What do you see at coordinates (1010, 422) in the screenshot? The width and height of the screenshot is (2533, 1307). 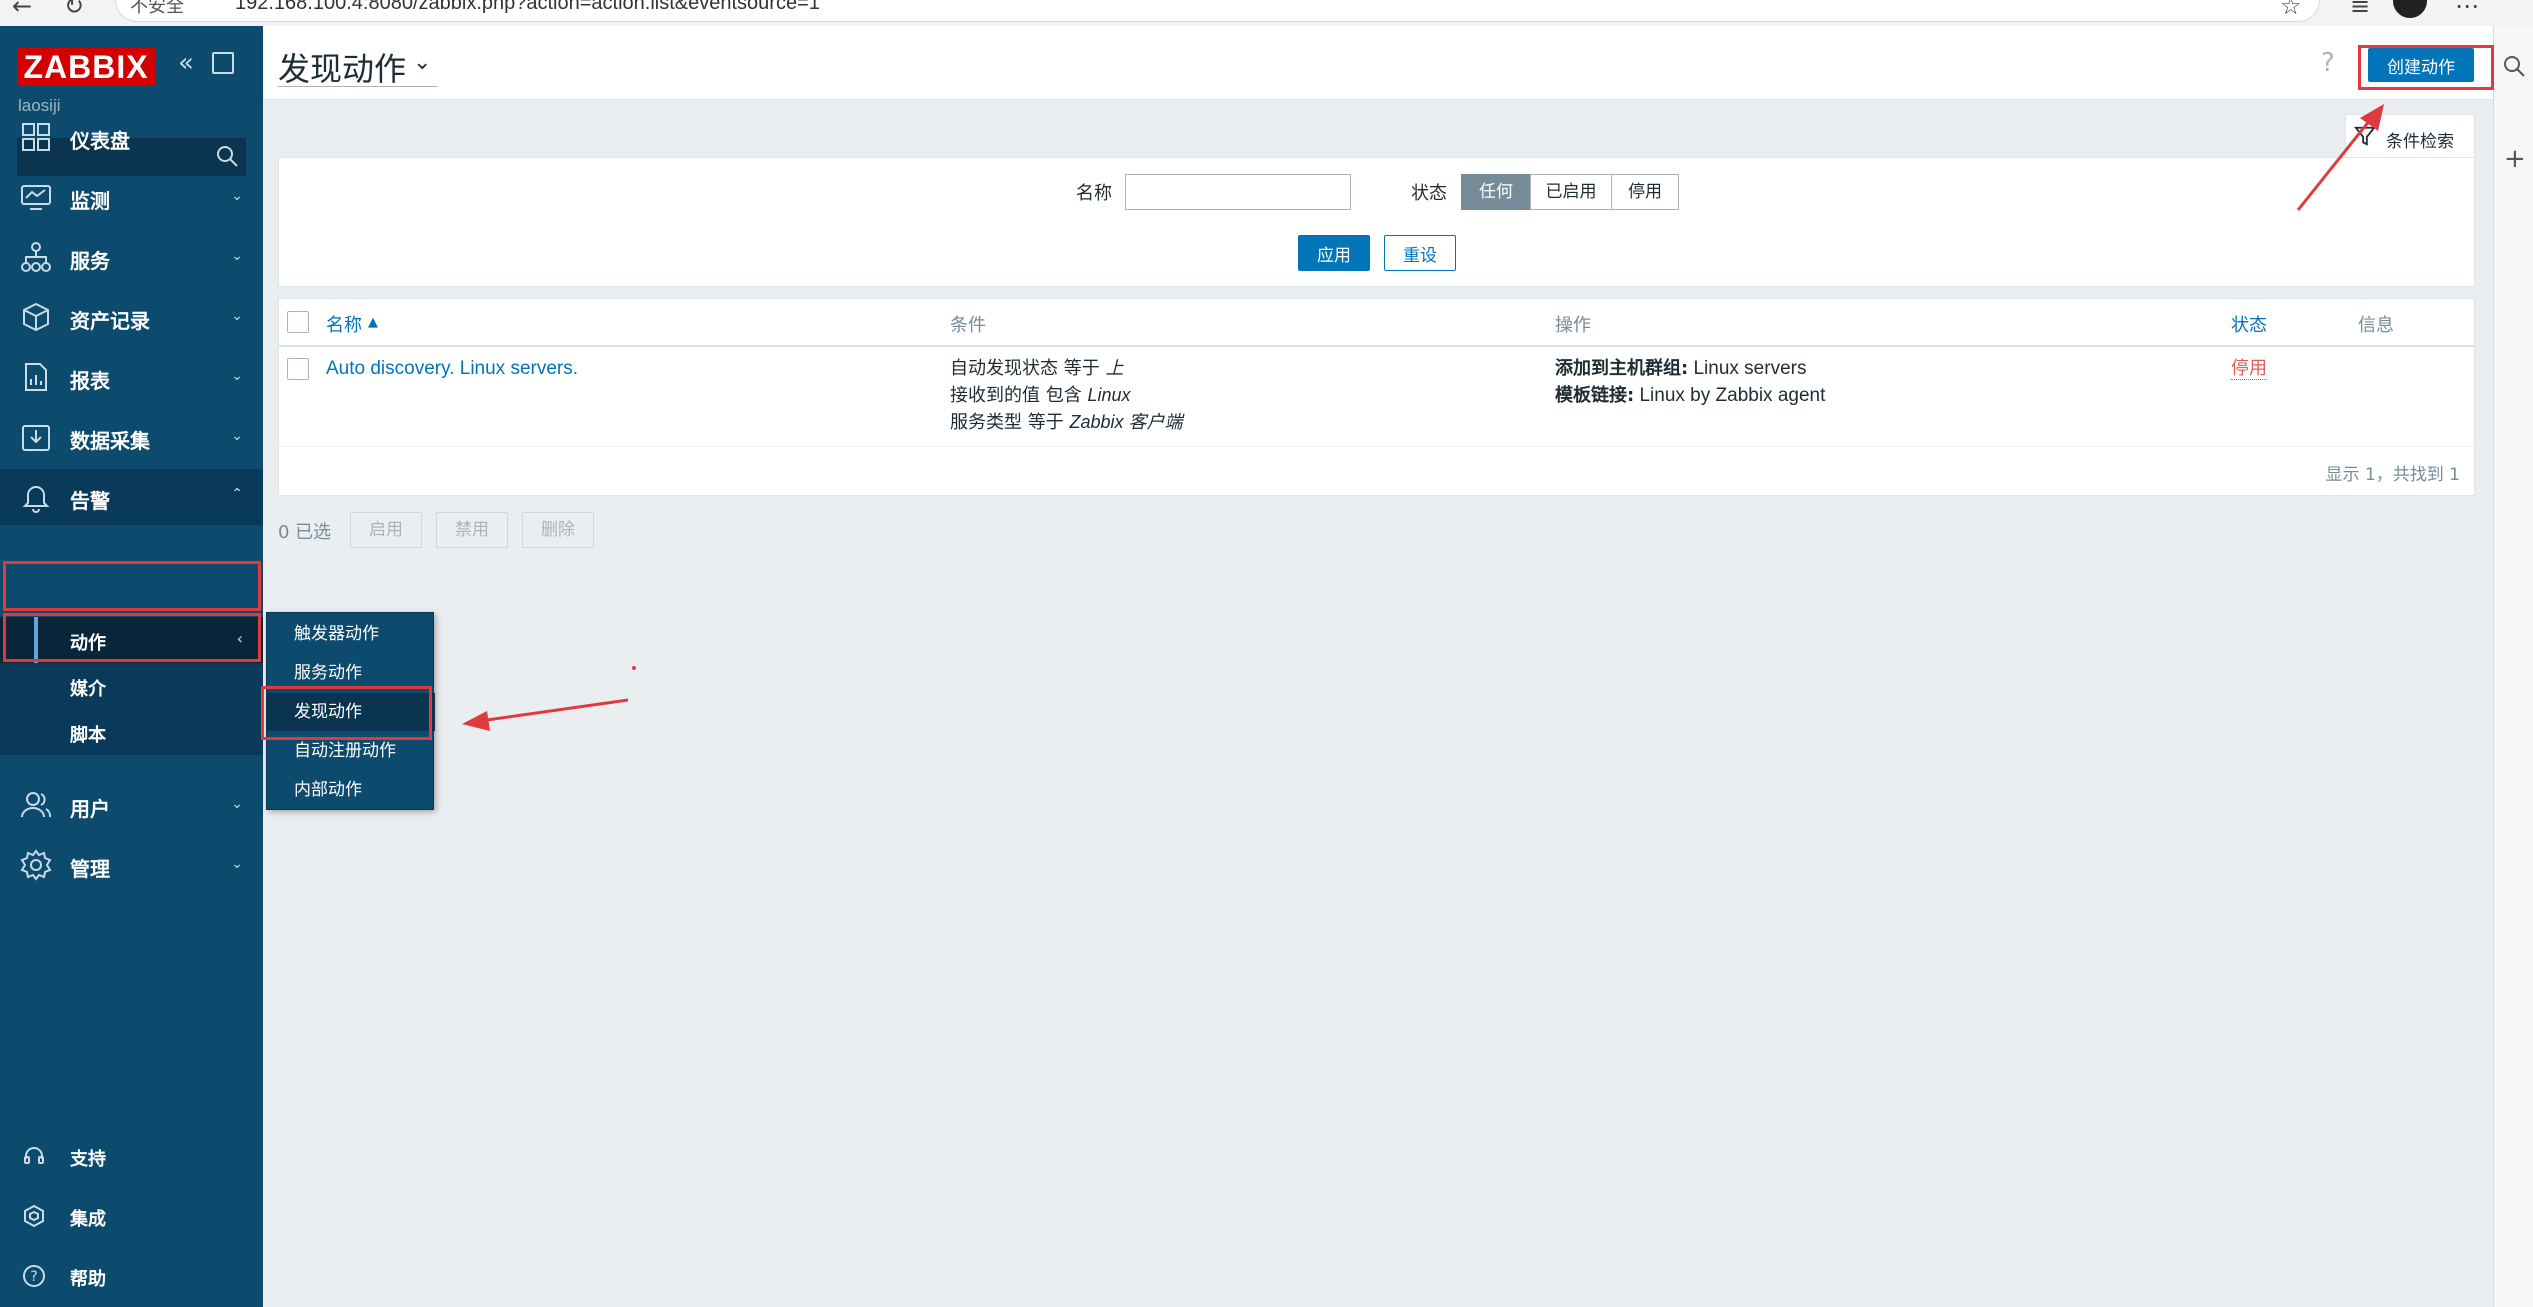 I see `condition-text: 服务类型 等于` at bounding box center [1010, 422].